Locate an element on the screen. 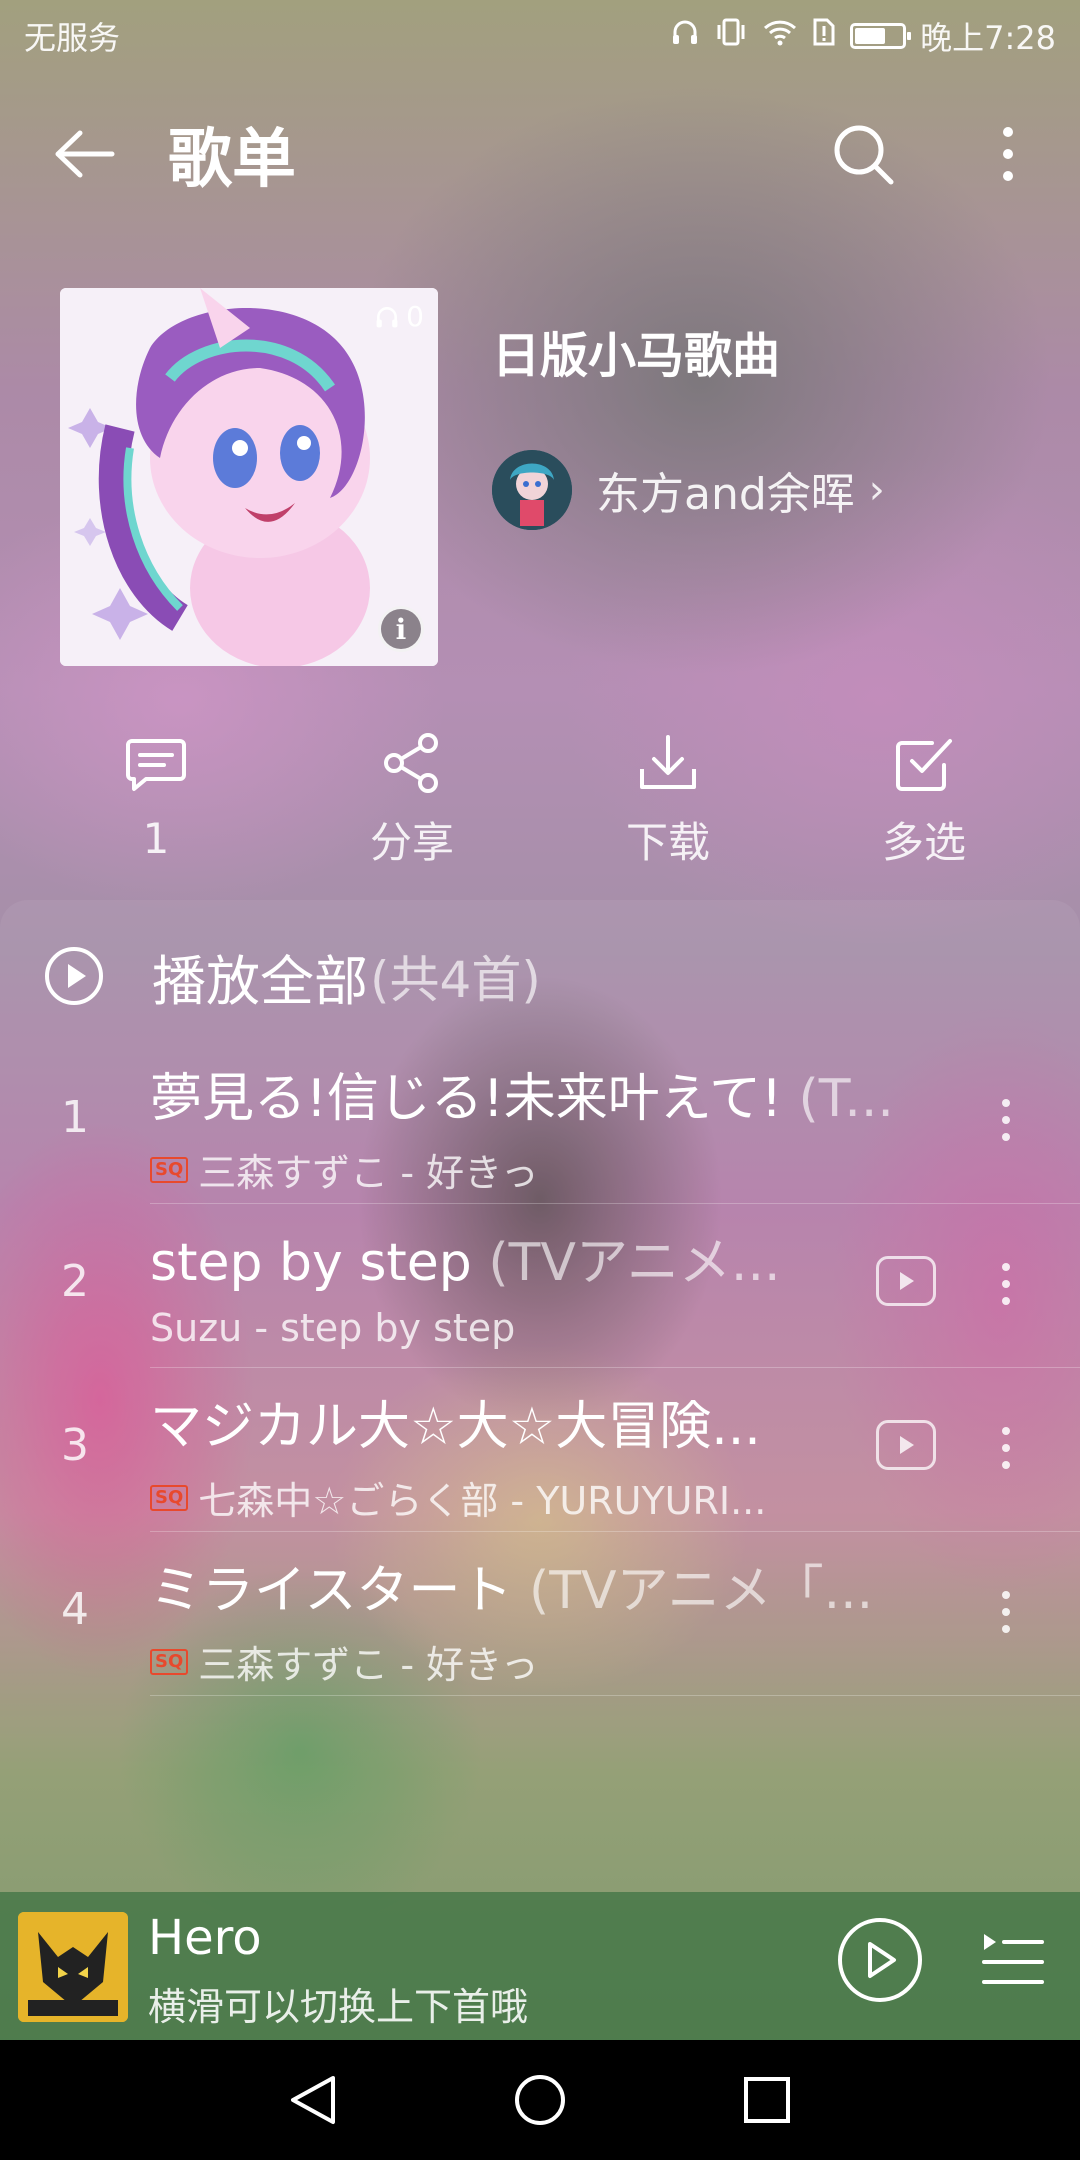  more-options-button is located at coordinates (1008, 154).